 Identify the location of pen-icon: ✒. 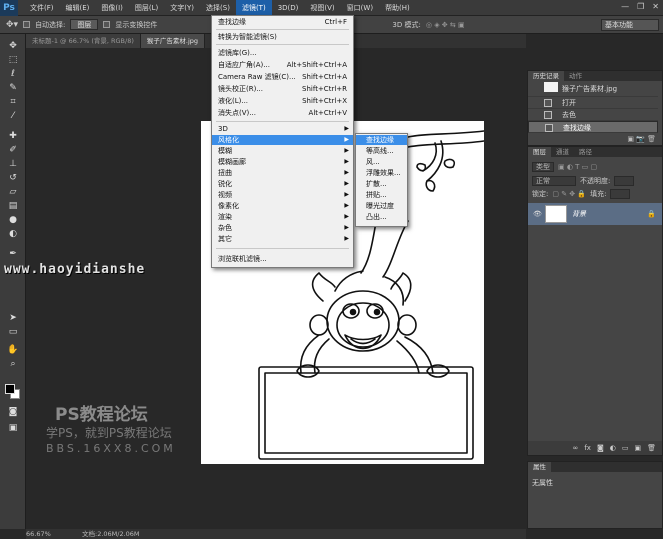
(13, 254).